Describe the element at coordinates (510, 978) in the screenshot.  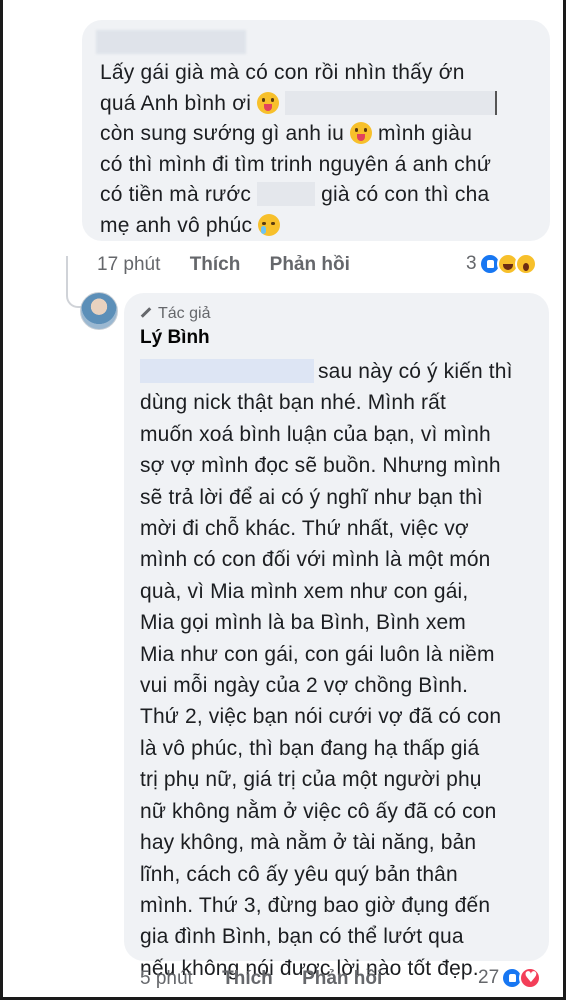
I see `reaction-summary: 27` at that location.